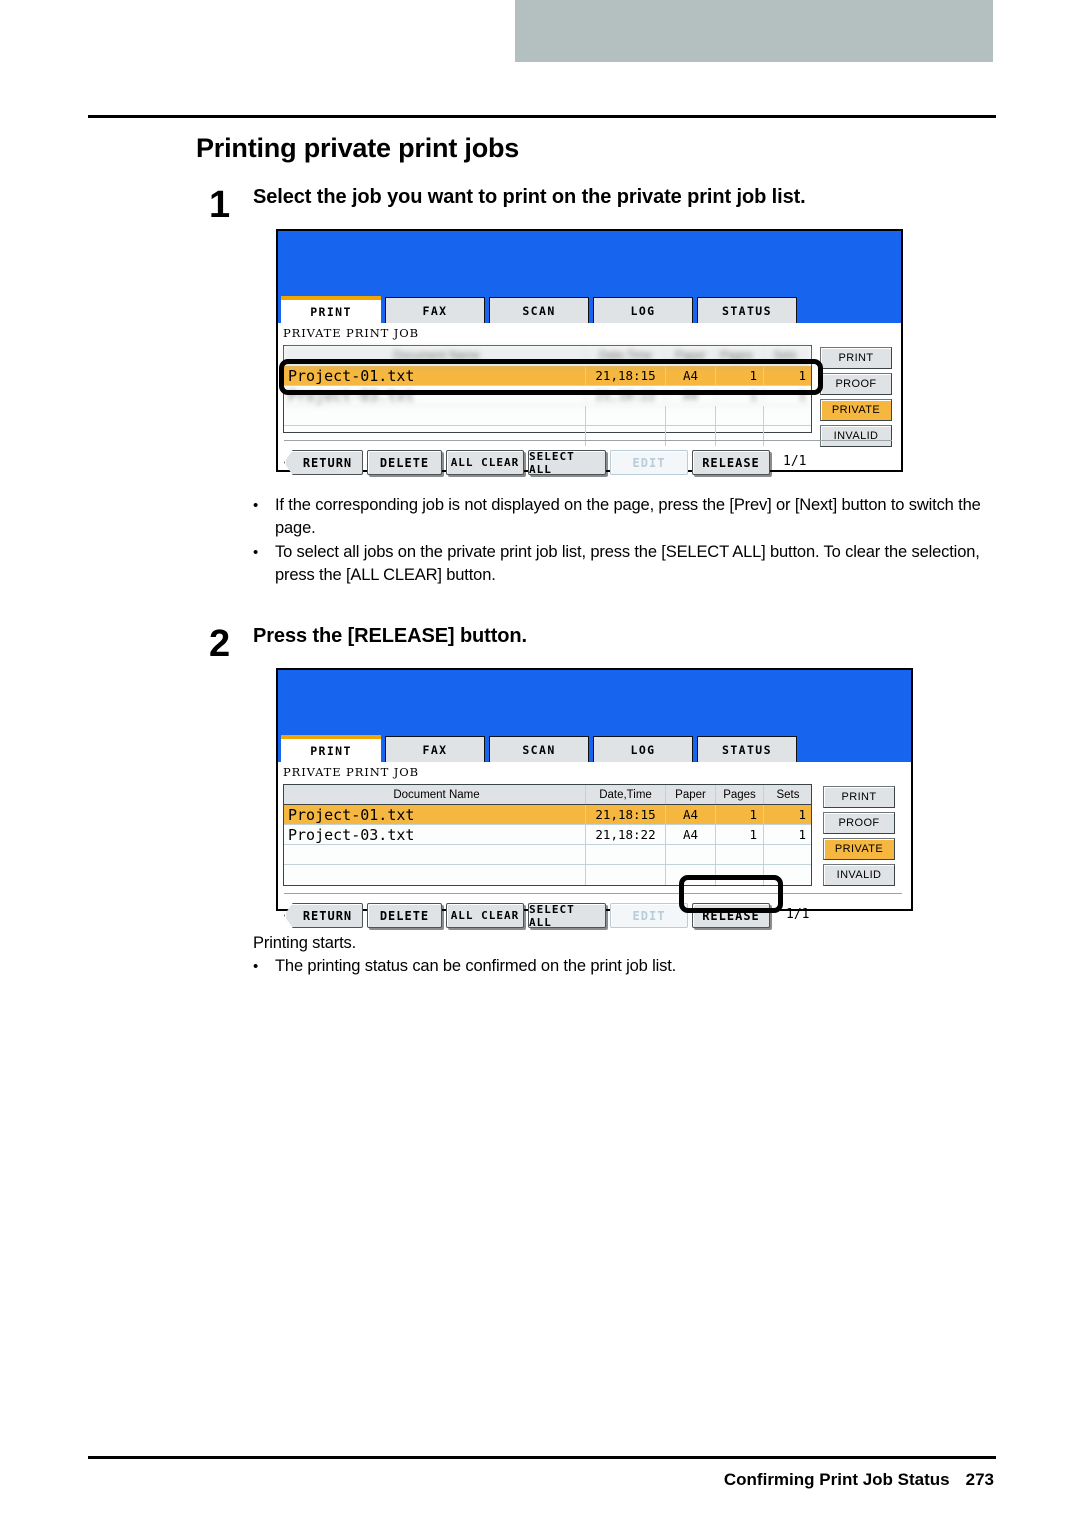 This screenshot has height=1526, width=1080. I want to click on tab-bar: PRINT FAX SCAN LOG STATUS, so click(594, 748).